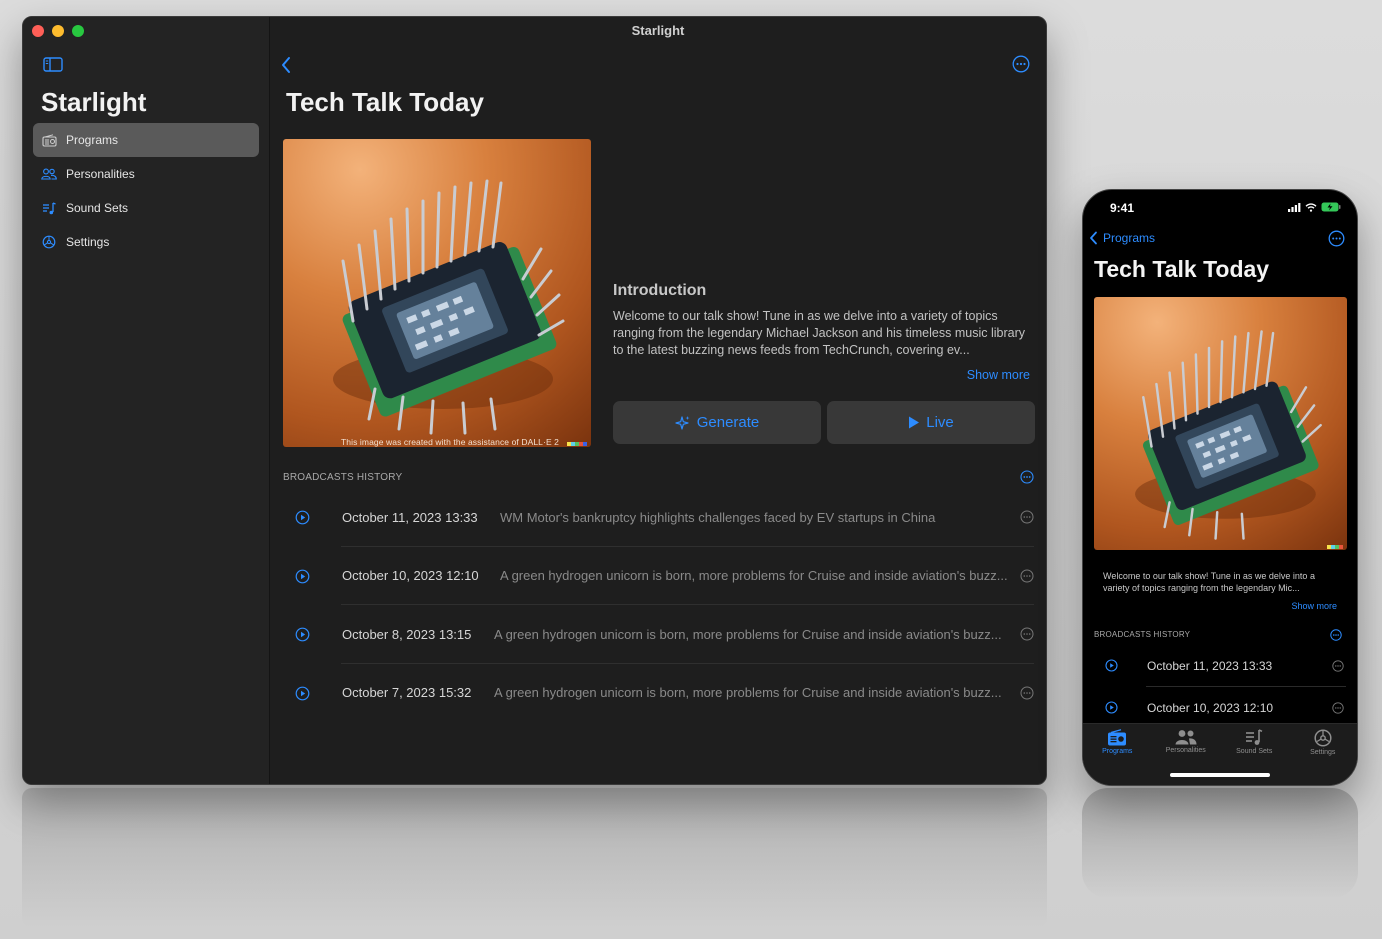 This screenshot has height=939, width=1382. I want to click on play-icon, so click(914, 422).